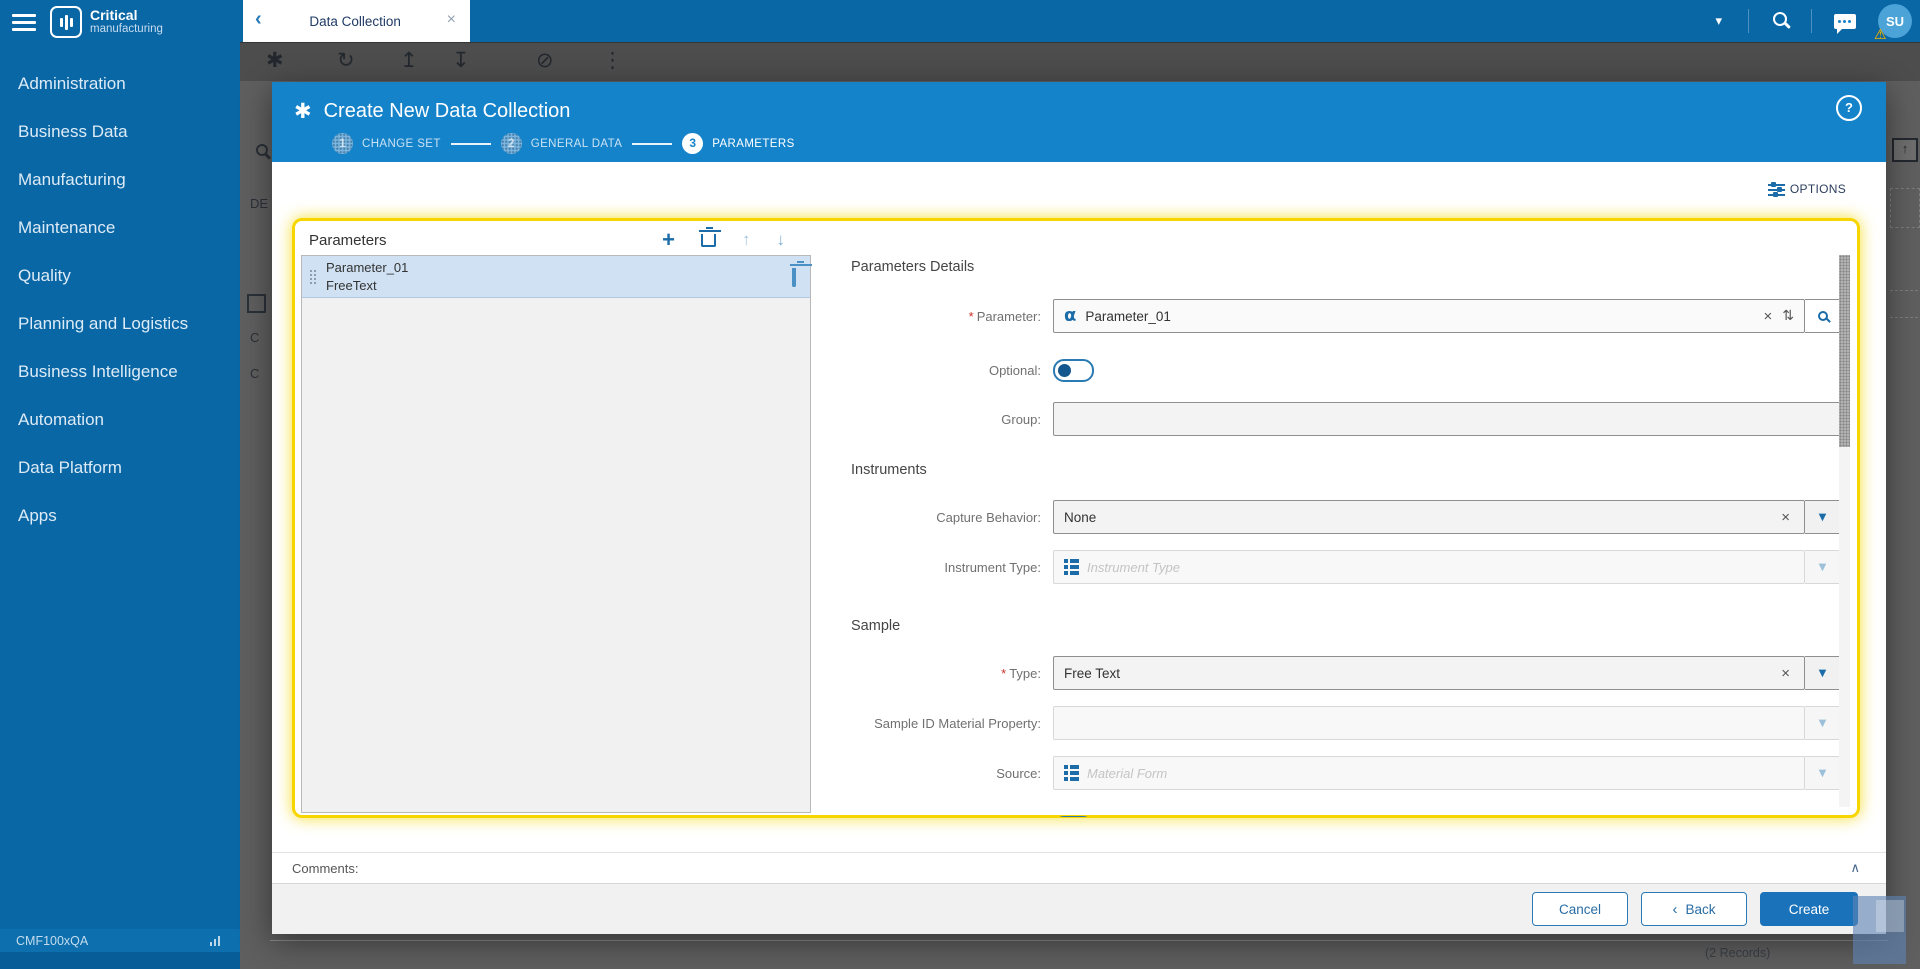  Describe the element at coordinates (511, 143) in the screenshot. I see `step-2-circle: 2` at that location.